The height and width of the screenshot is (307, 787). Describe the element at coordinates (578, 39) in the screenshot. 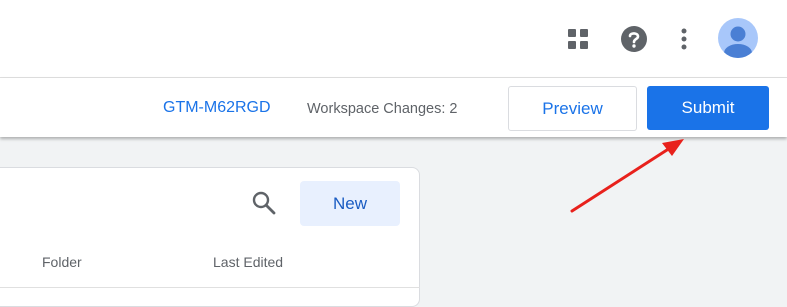

I see `apps-grid-icon` at that location.